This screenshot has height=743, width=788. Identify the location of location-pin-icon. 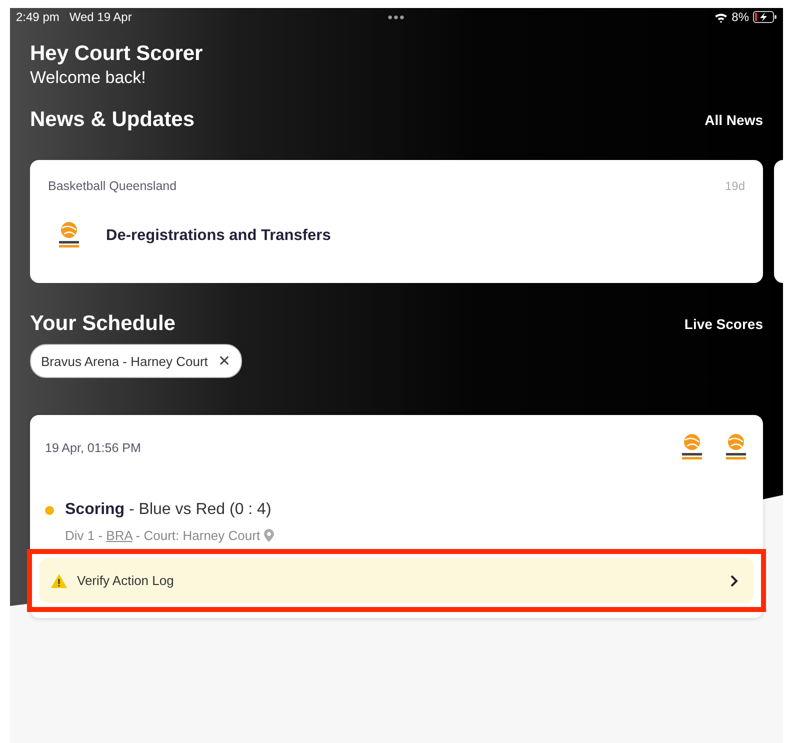
(269, 535).